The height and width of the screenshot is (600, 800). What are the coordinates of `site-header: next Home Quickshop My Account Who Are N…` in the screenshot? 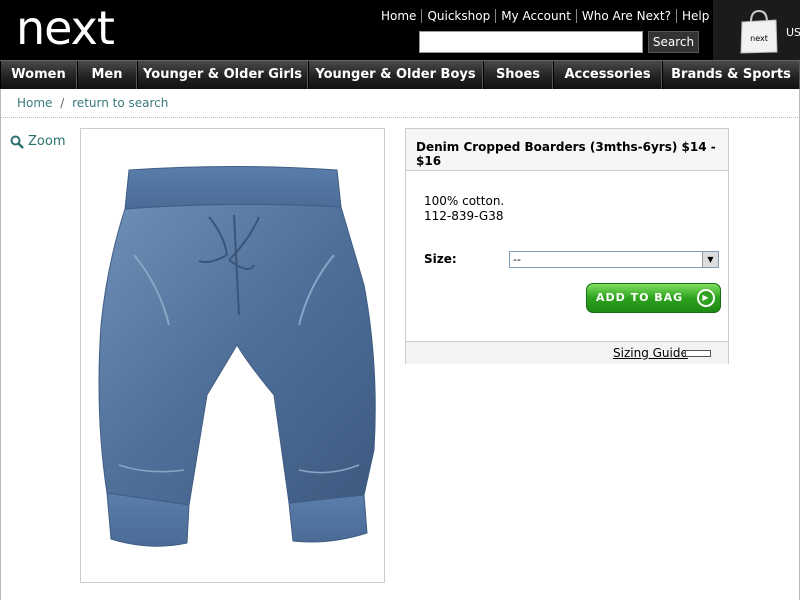 It's located at (400, 30).